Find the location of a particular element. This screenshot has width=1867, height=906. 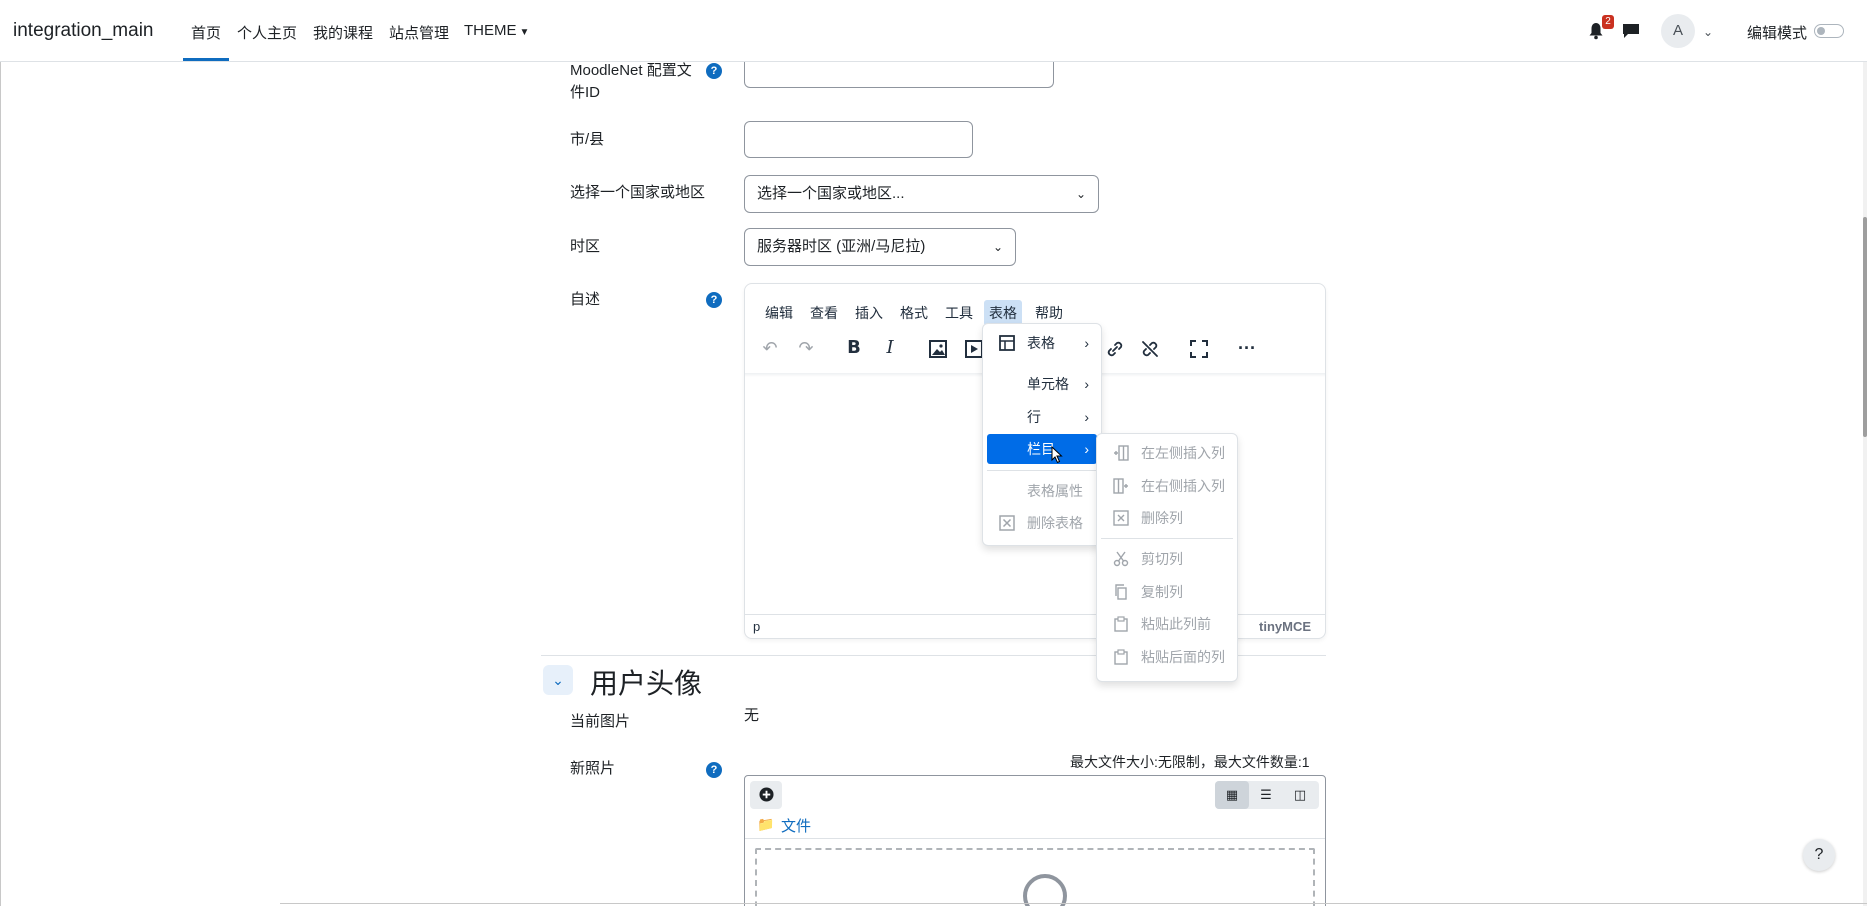

folder-icon: 📁 is located at coordinates (766, 824).